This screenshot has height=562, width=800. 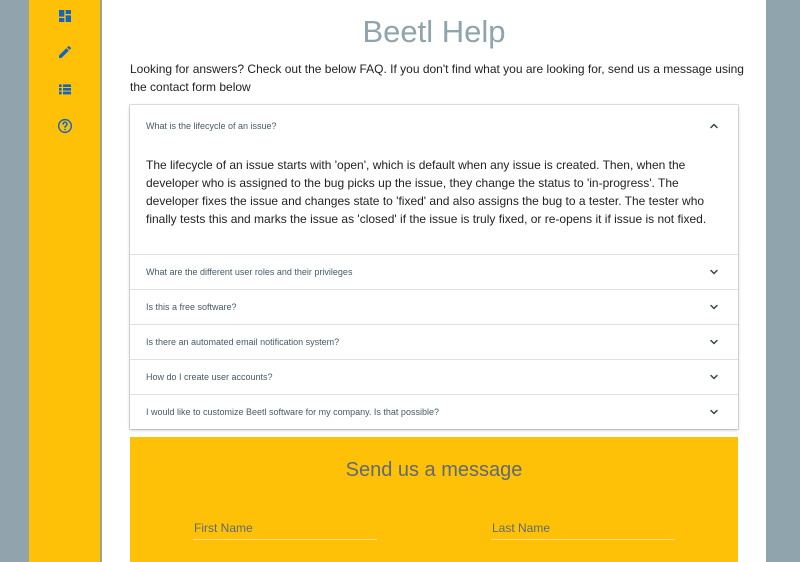 What do you see at coordinates (223, 528) in the screenshot?
I see `first-name-label: First Name` at bounding box center [223, 528].